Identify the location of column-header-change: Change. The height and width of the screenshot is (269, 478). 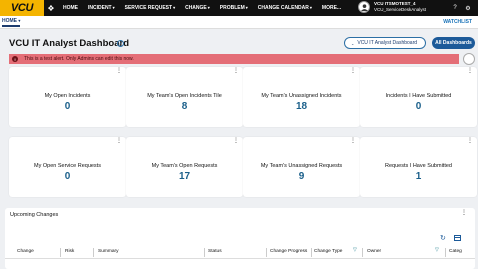
(25, 252).